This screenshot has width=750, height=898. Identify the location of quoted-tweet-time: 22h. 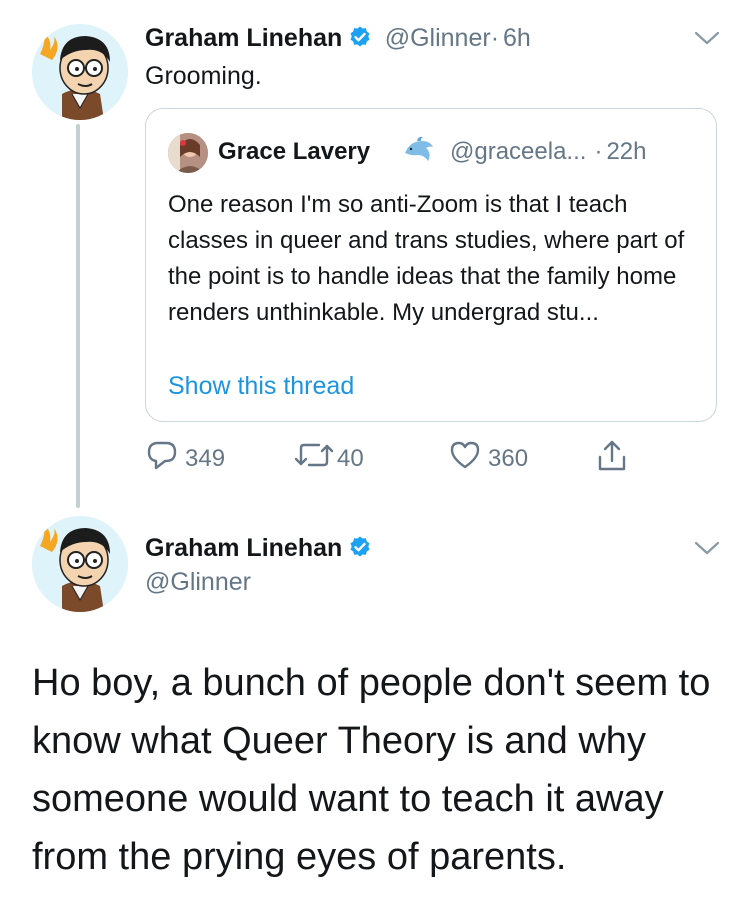
(626, 151).